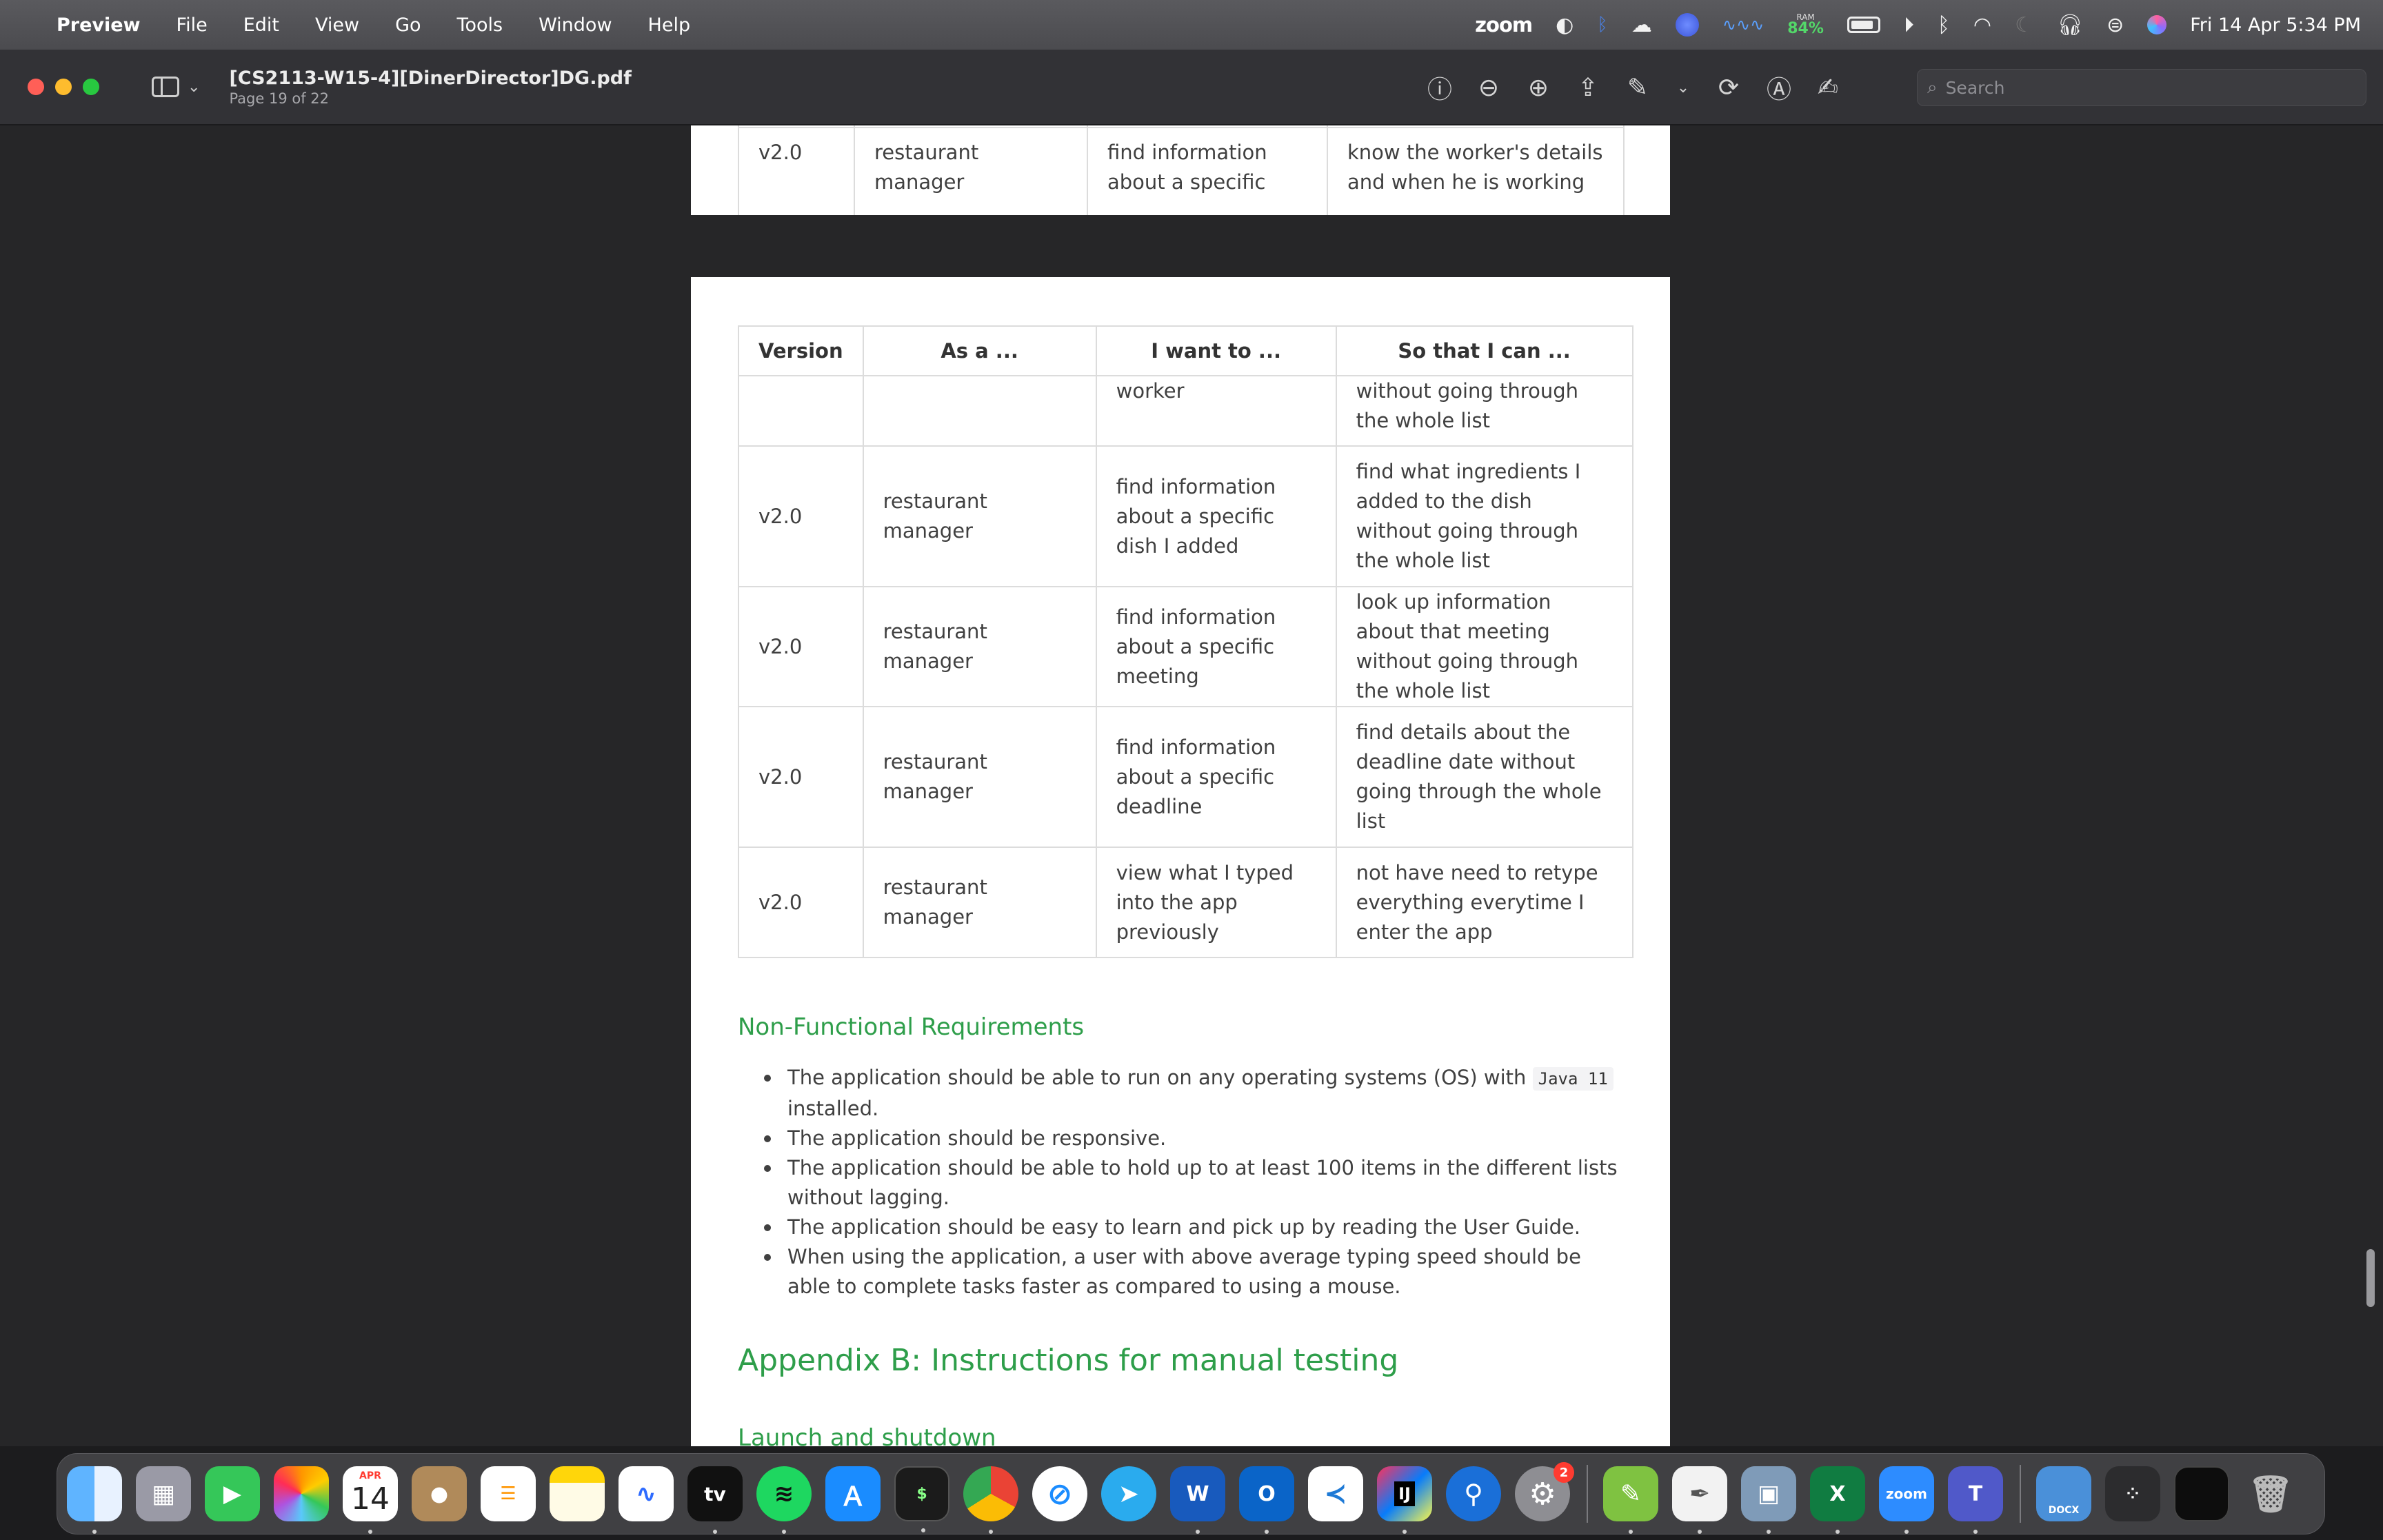 Image resolution: width=2383 pixels, height=1540 pixels. I want to click on app-store-icon: Ａ, so click(853, 1493).